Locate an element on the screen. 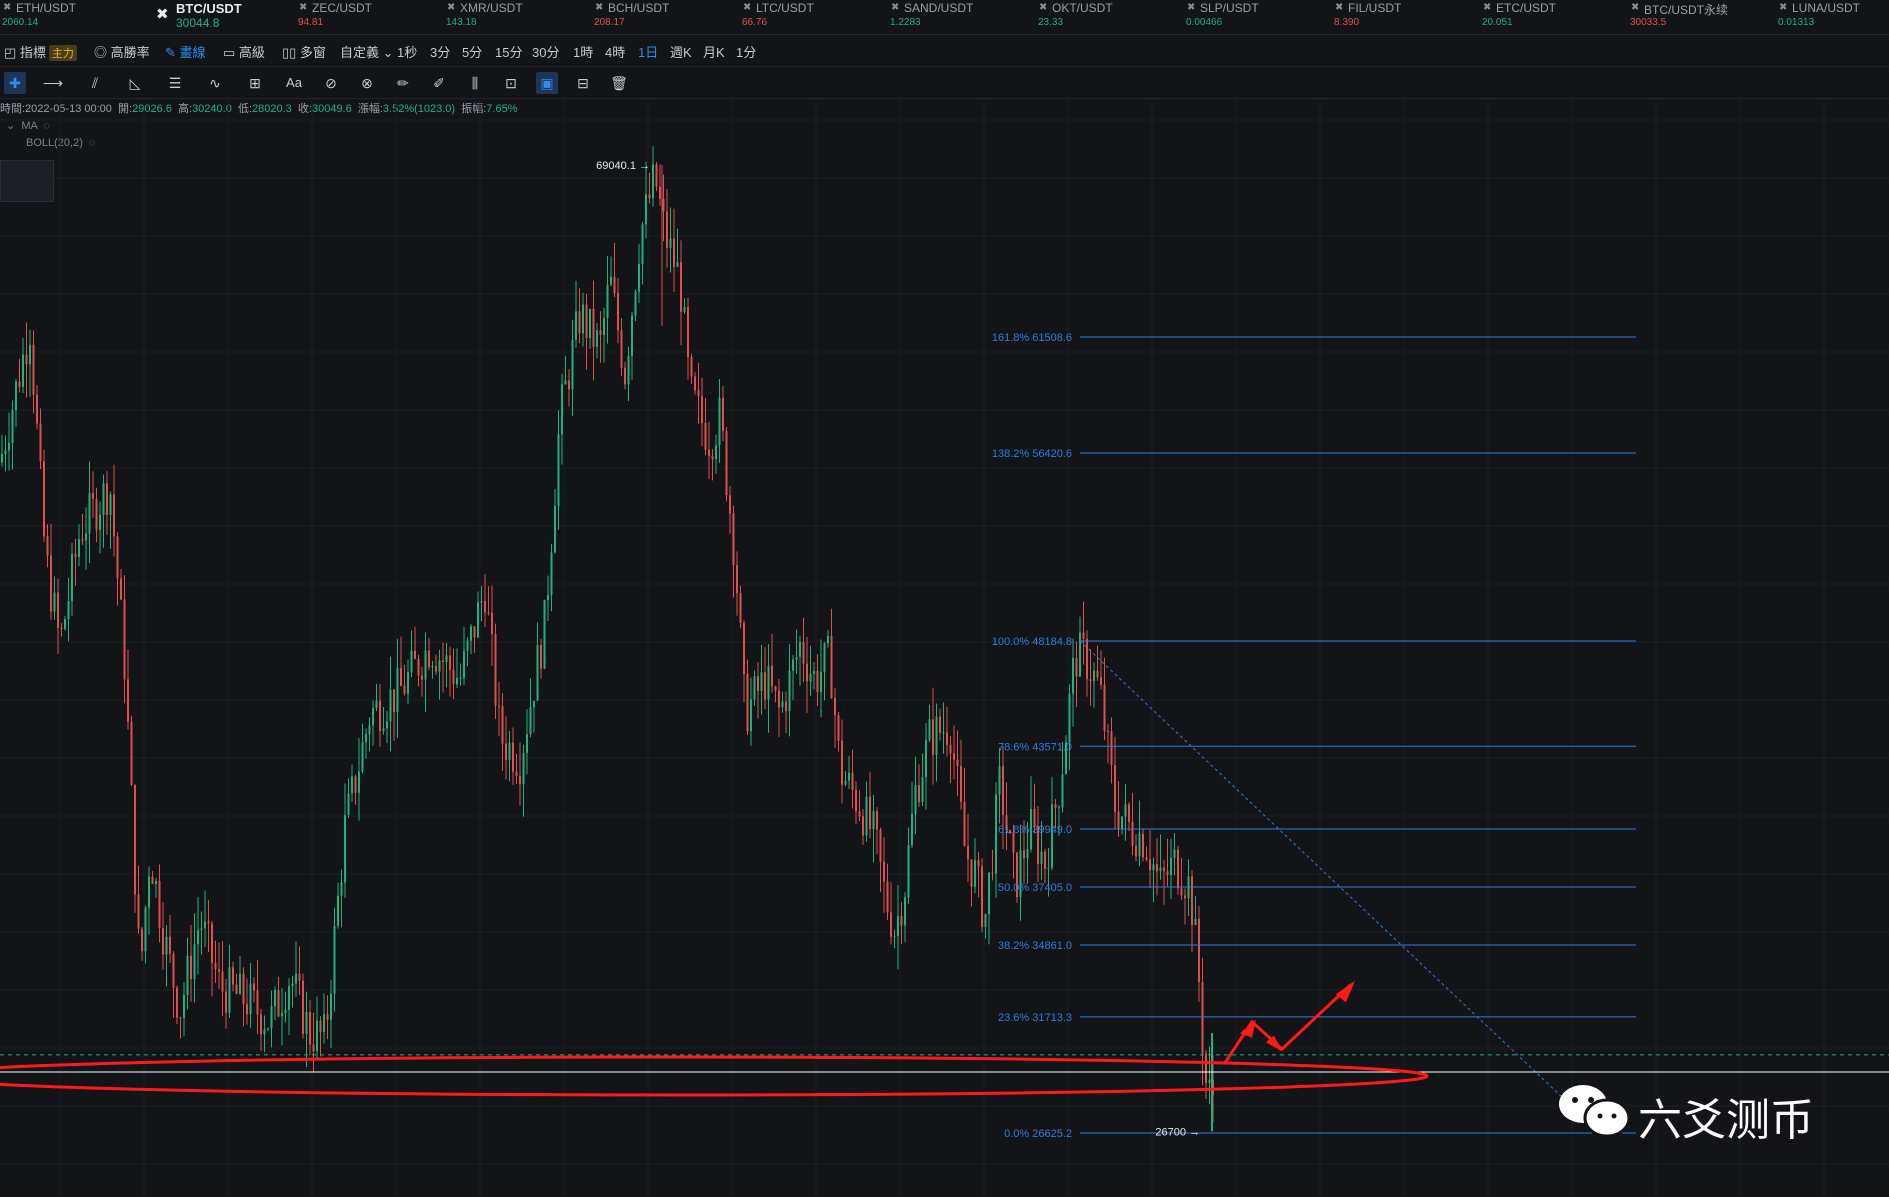  custom-interval-dropdown: 自定義 ⌄ is located at coordinates (367, 51).